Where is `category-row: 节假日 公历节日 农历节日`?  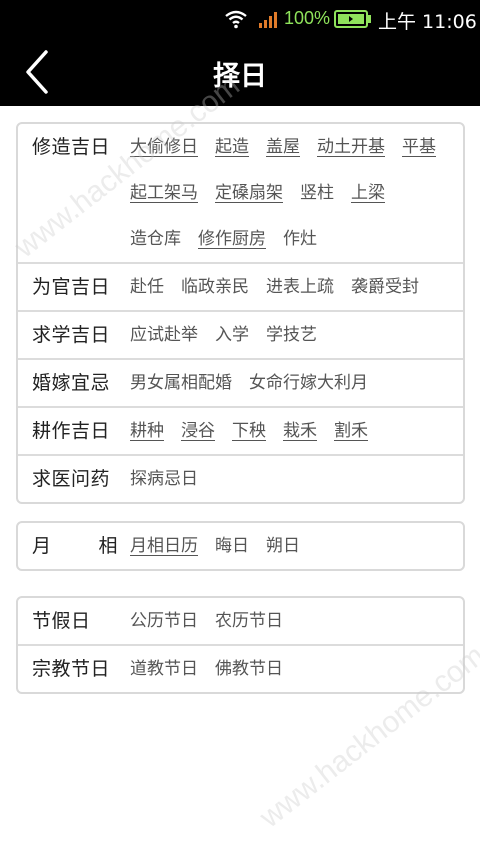
category-row: 节假日 公历节日 农历节日 is located at coordinates (240, 621).